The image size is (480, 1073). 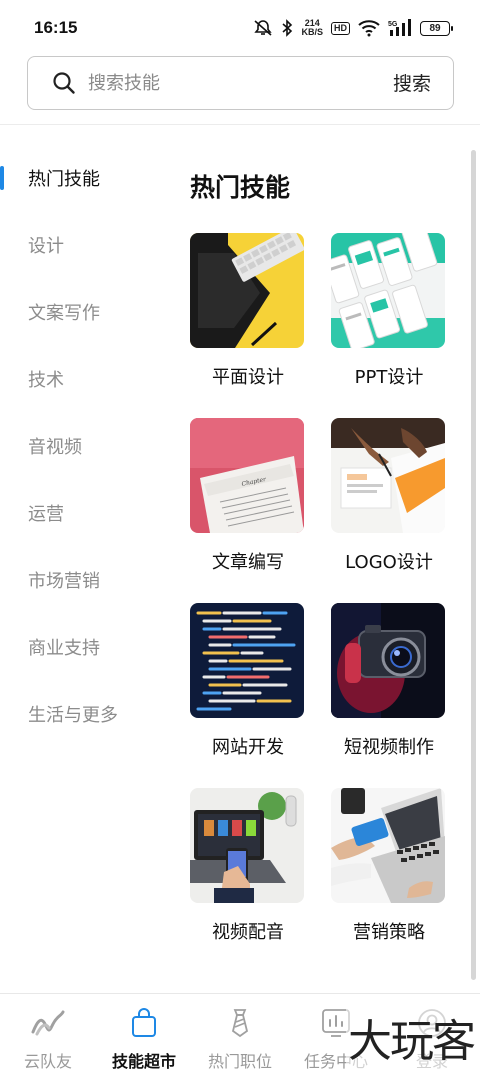 What do you see at coordinates (340, 28) in the screenshot?
I see `hd-badge: HD` at bounding box center [340, 28].